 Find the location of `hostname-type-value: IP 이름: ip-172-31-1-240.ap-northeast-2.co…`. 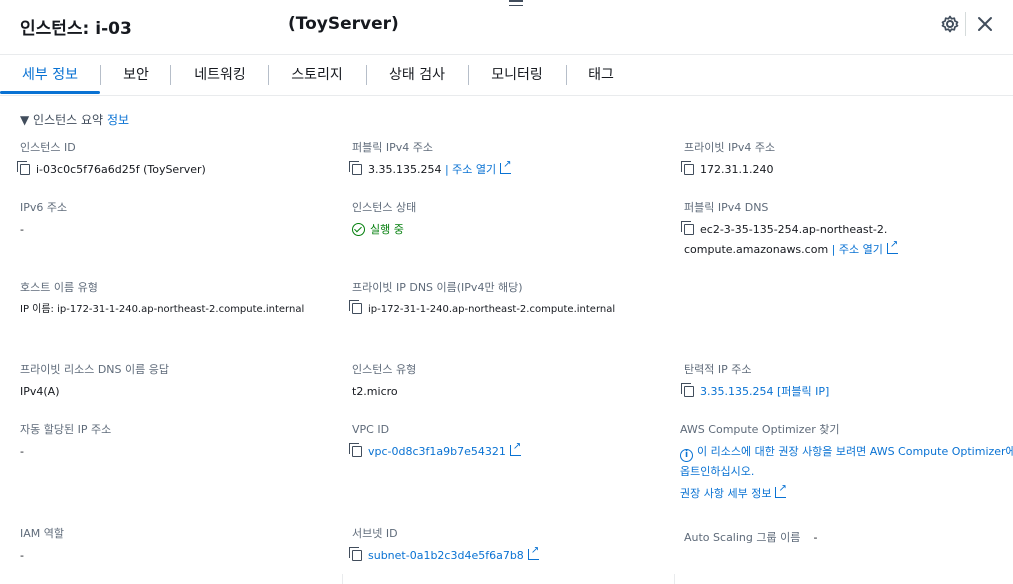

hostname-type-value: IP 이름: ip-172-31-1-240.ap-northeast-2.co… is located at coordinates (162, 309).